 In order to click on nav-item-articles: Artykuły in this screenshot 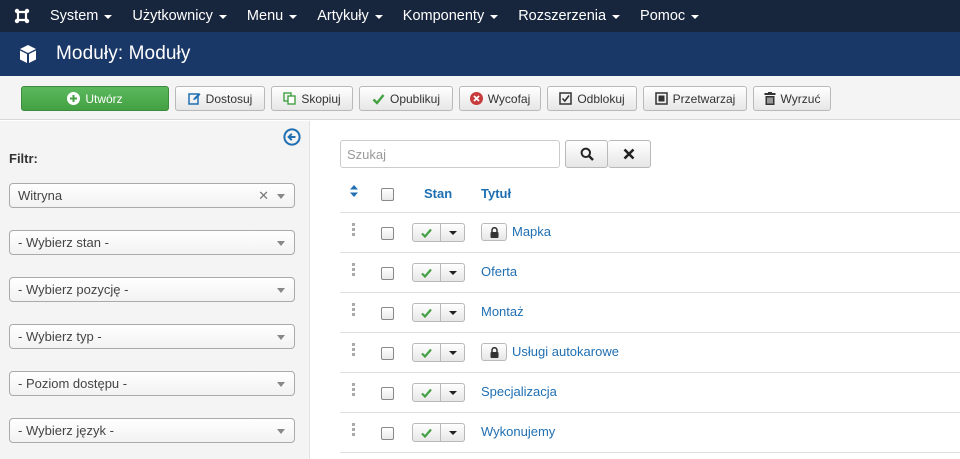, I will do `click(350, 16)`.